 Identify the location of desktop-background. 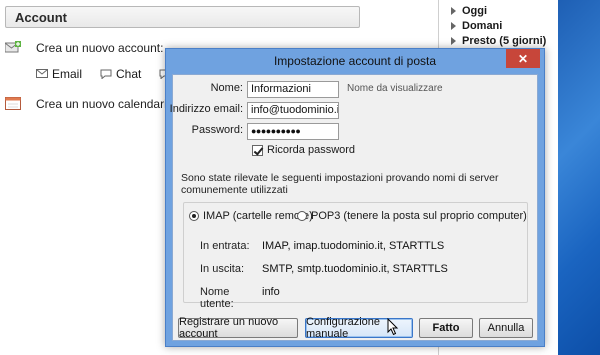
(579, 177).